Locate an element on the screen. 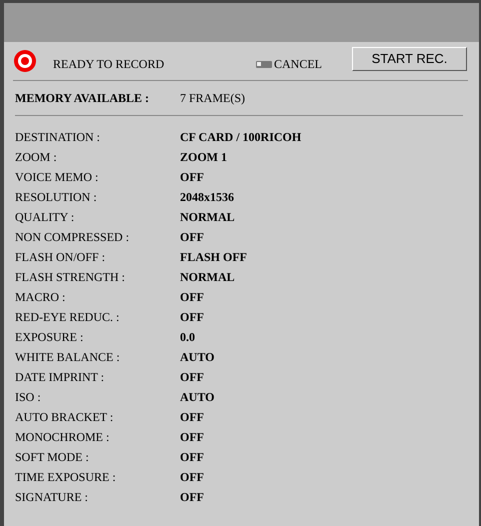  setting-label: ZOOM : is located at coordinates (36, 157).